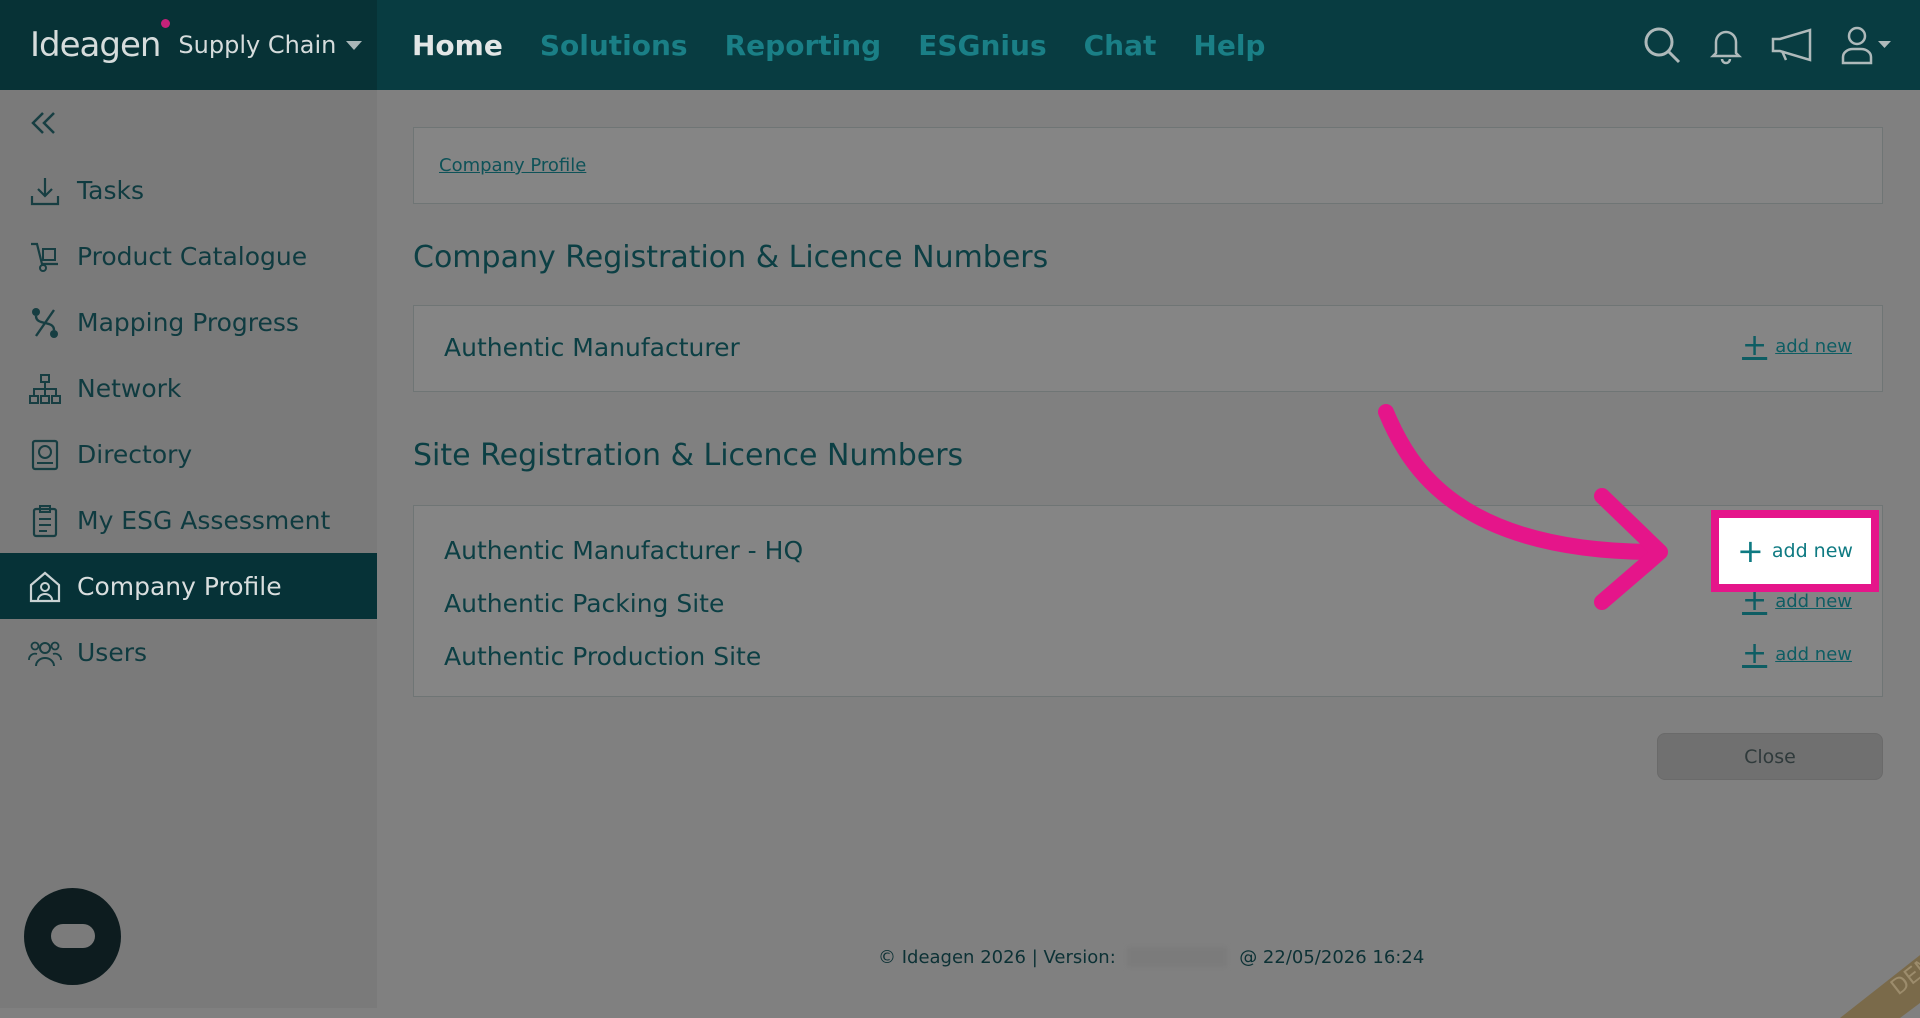  What do you see at coordinates (614, 45) in the screenshot?
I see `nav-solutions: Solutions` at bounding box center [614, 45].